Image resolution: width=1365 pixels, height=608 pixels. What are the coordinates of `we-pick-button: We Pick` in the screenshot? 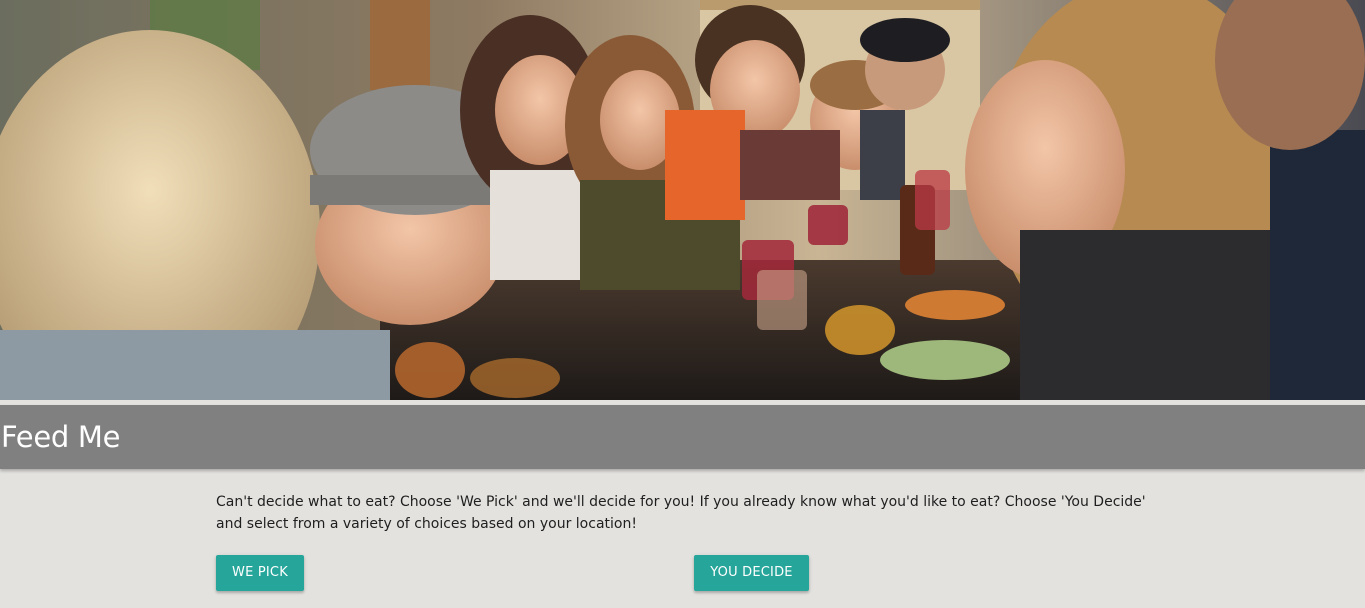 It's located at (260, 573).